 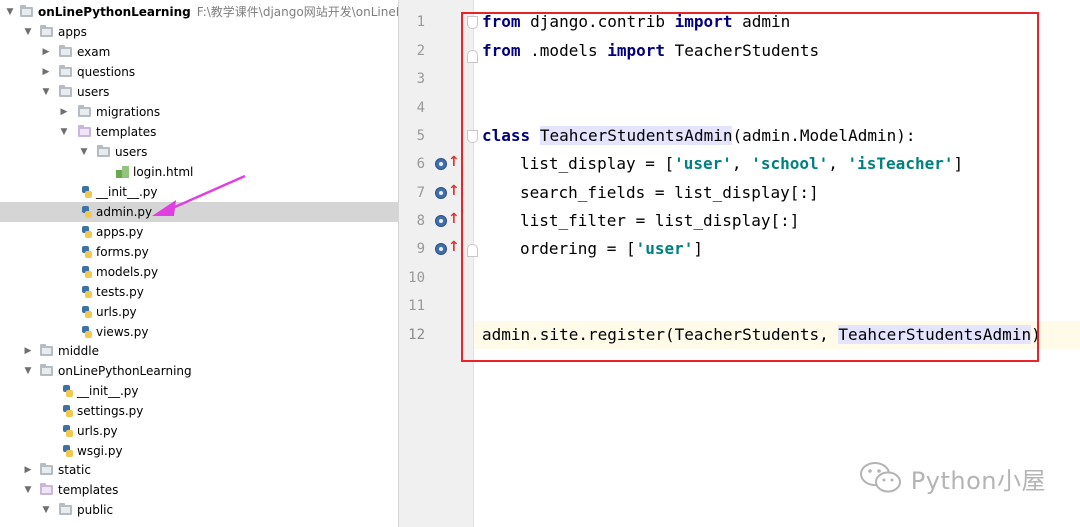 I want to click on tree-item-questions: ▶ questions, so click(x=199, y=72).